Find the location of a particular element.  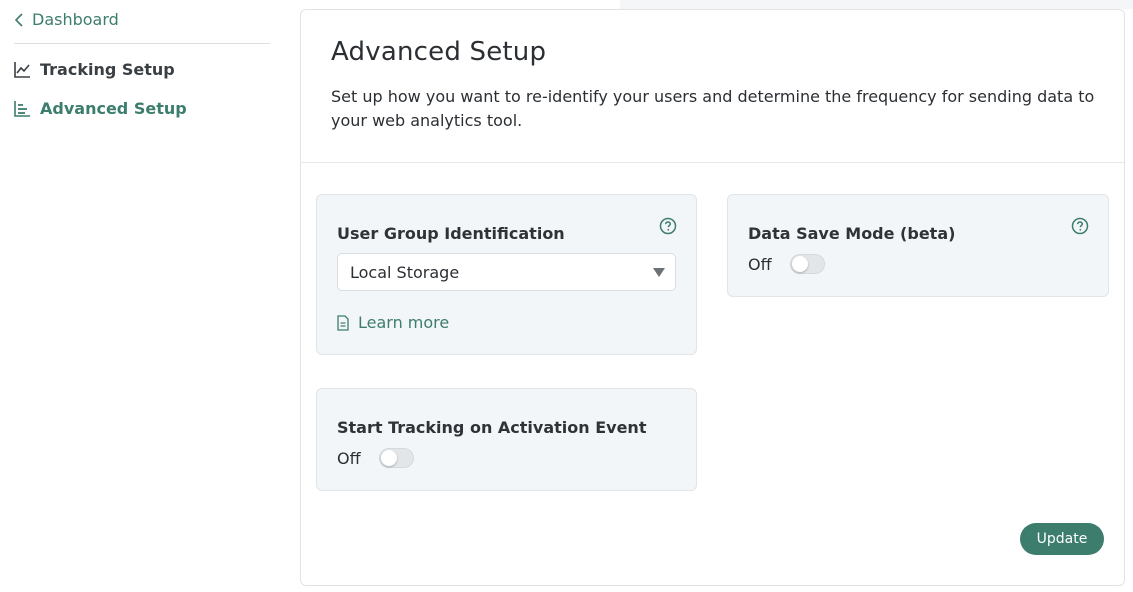

data-save-toggle is located at coordinates (807, 264).